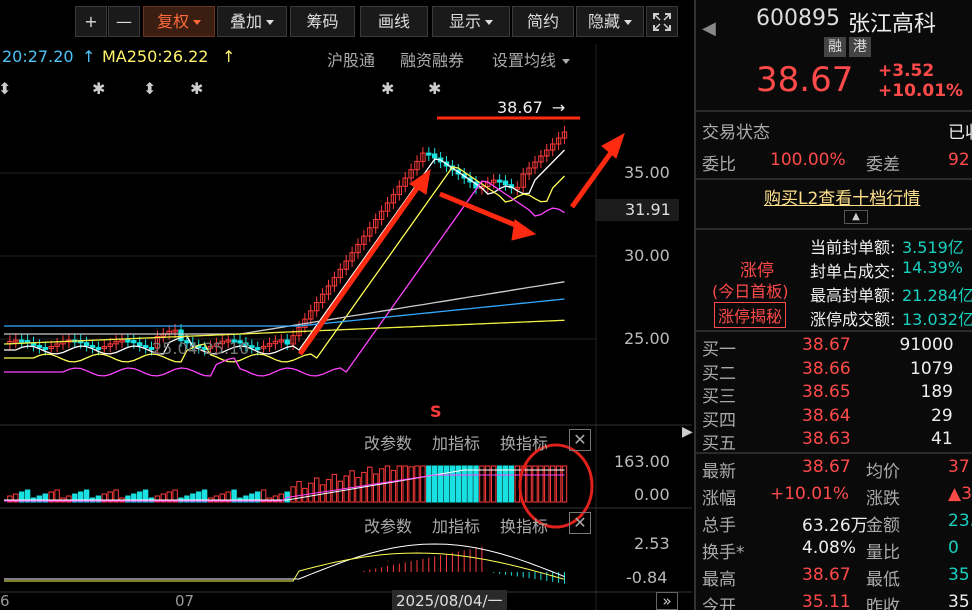  I want to click on hk-connect-badge: 港, so click(860, 47).